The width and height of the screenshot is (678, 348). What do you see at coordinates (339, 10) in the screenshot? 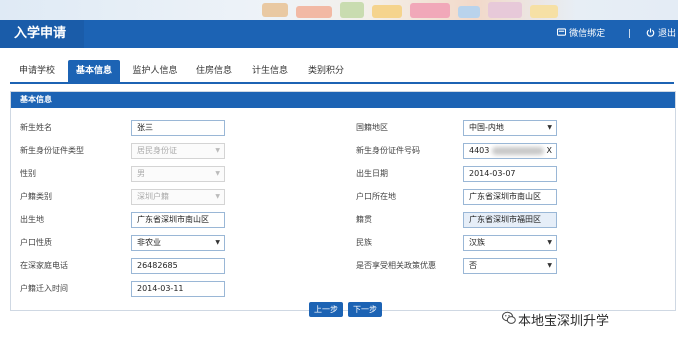
I see `top-banner` at bounding box center [339, 10].